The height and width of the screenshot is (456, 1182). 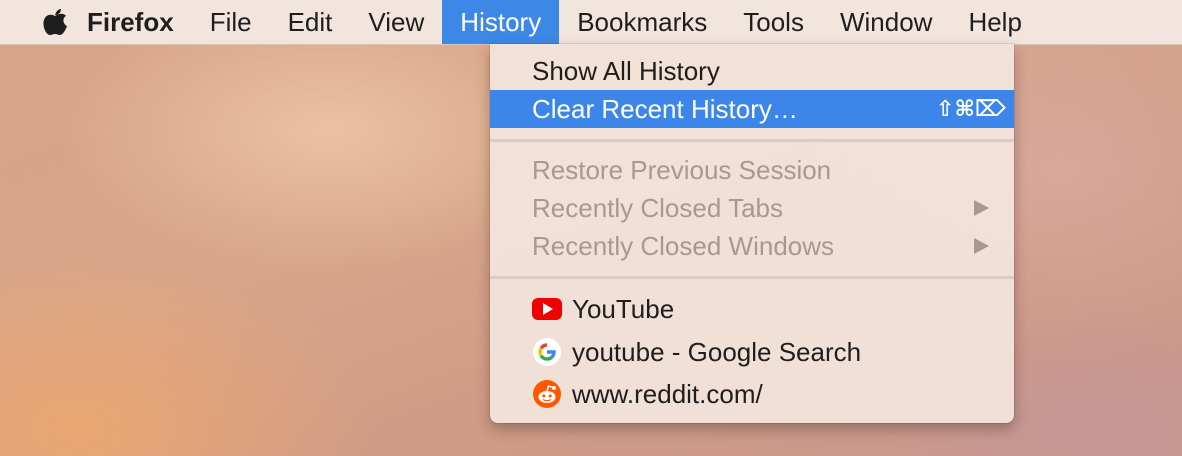 What do you see at coordinates (501, 22) in the screenshot?
I see `menu-history: History` at bounding box center [501, 22].